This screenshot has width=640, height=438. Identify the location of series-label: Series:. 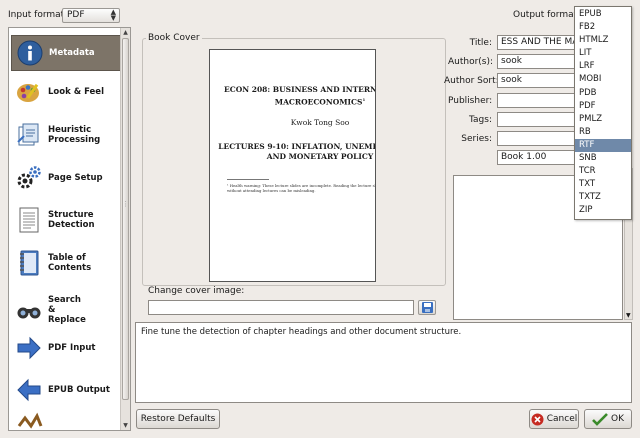
(476, 139).